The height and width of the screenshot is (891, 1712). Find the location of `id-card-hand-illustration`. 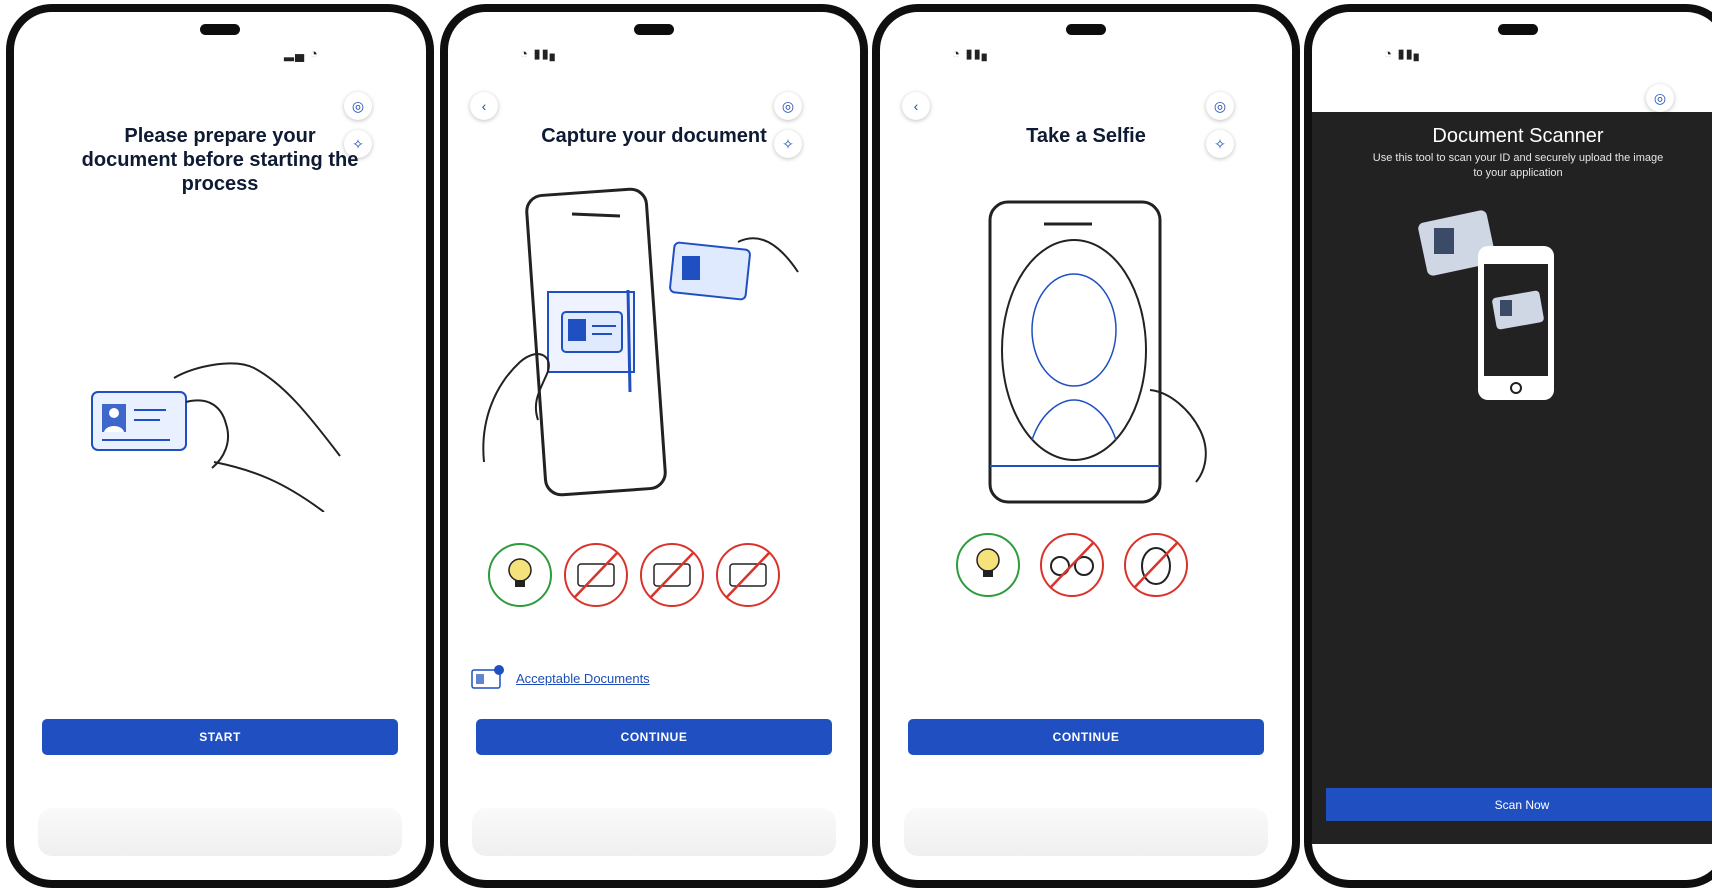

id-card-hand-illustration is located at coordinates (216, 437).